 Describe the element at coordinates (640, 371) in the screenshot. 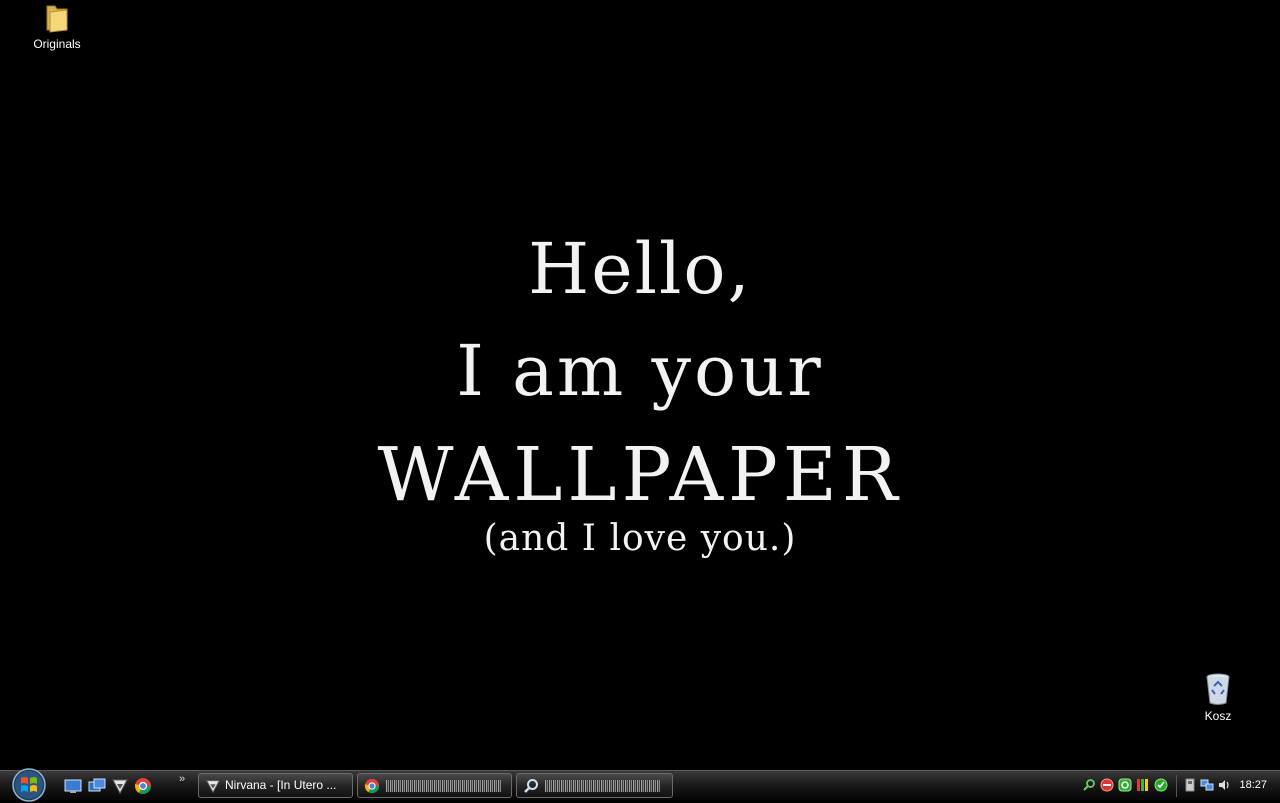

I see `wallpaper-line-i-am-your: I am your` at that location.